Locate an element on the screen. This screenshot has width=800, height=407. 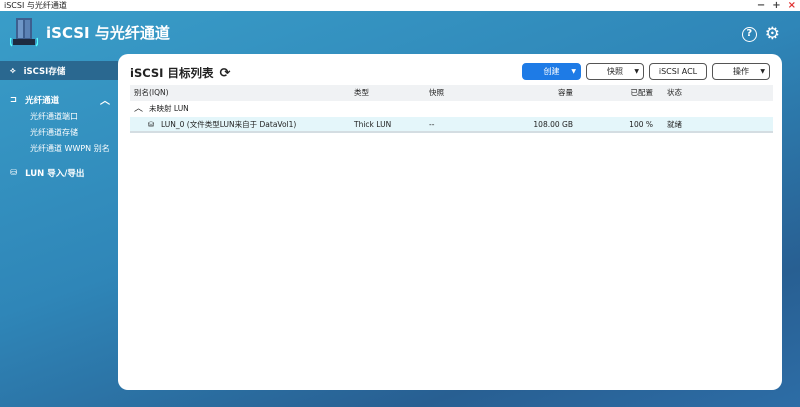
app-header: iSCSI 与光纤通道 is located at coordinates (89, 32).